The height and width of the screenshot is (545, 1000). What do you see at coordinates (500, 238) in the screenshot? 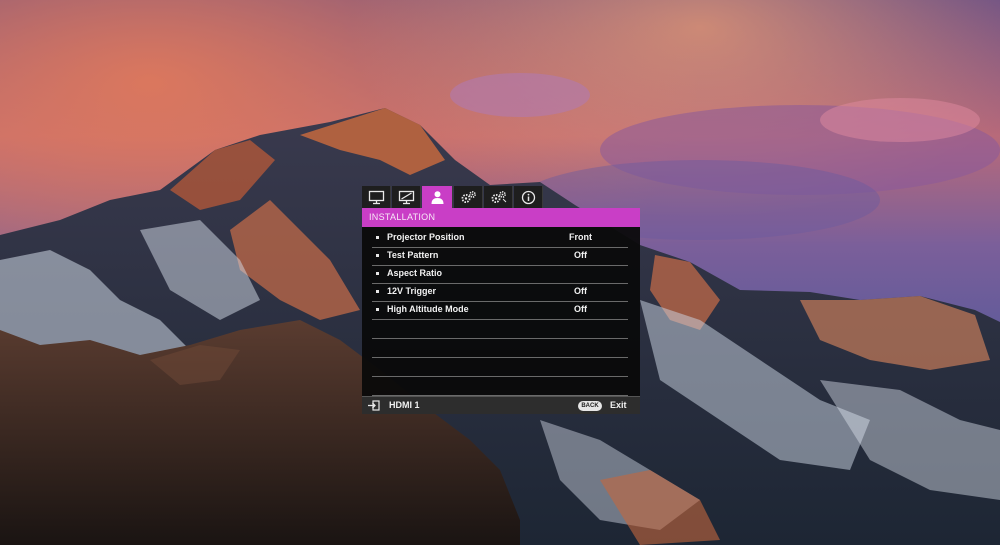
I see `menu-item-projector-position: Projector Position Front` at bounding box center [500, 238].